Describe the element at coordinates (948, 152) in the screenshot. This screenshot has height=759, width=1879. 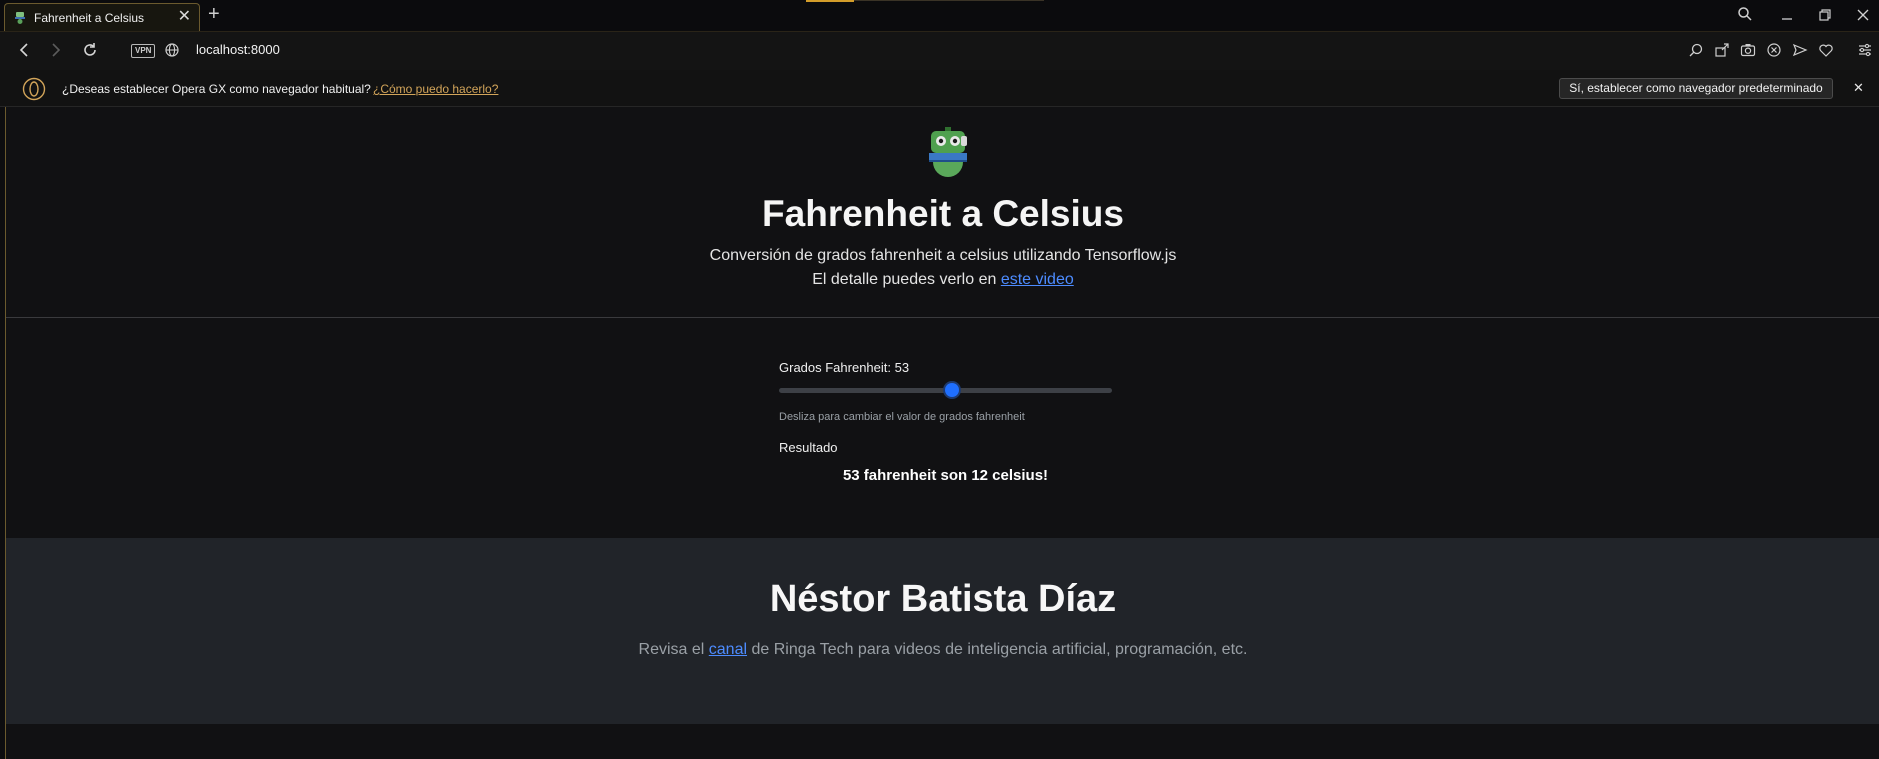
I see `robot-logo-icon` at that location.